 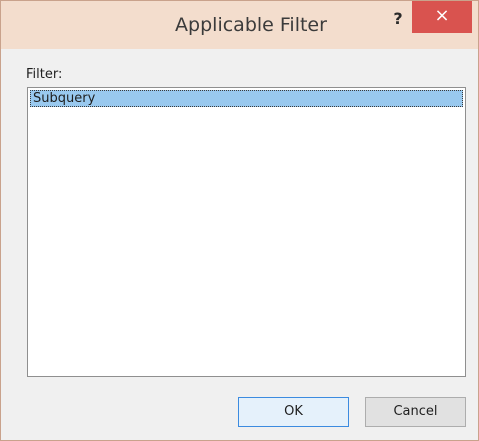 What do you see at coordinates (293, 412) in the screenshot?
I see `ok-button: OK` at bounding box center [293, 412].